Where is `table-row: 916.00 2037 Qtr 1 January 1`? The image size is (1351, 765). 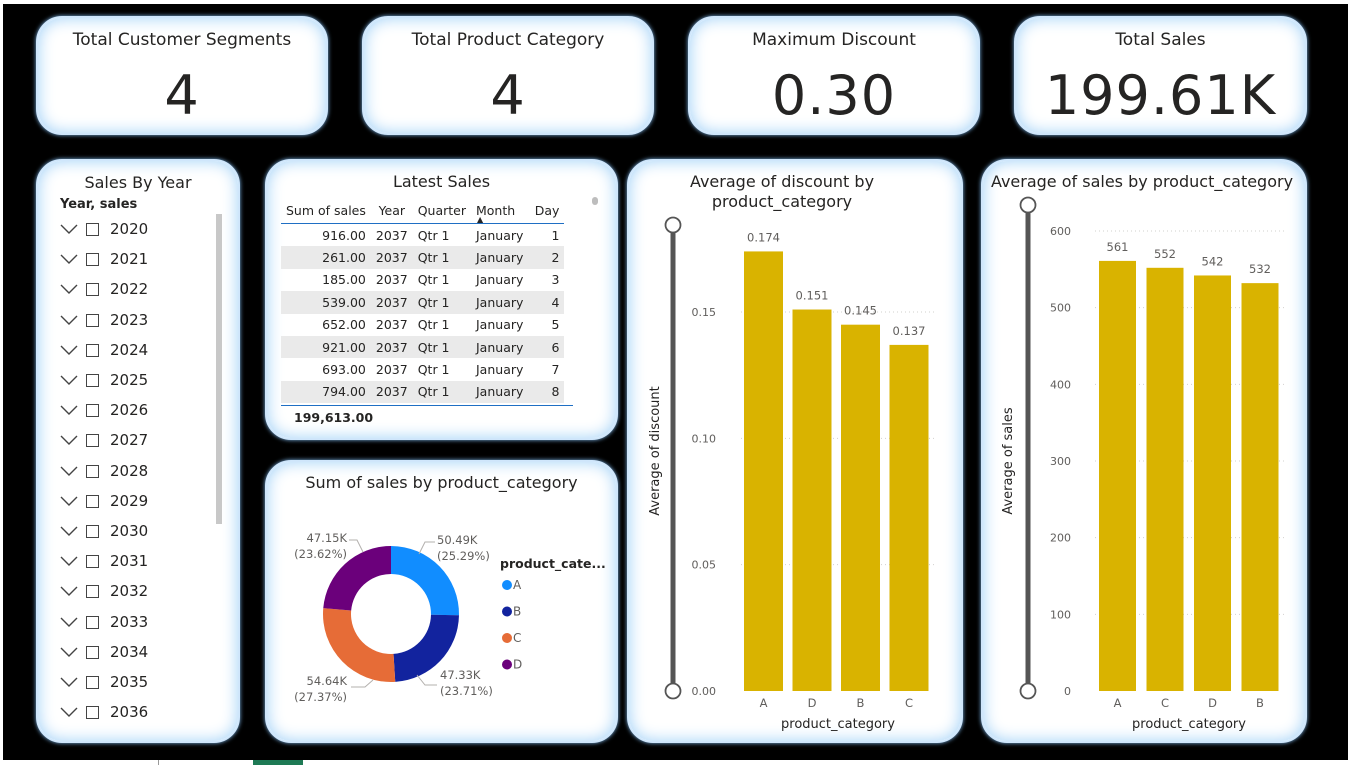 table-row: 916.00 2037 Qtr 1 January 1 is located at coordinates (422, 235).